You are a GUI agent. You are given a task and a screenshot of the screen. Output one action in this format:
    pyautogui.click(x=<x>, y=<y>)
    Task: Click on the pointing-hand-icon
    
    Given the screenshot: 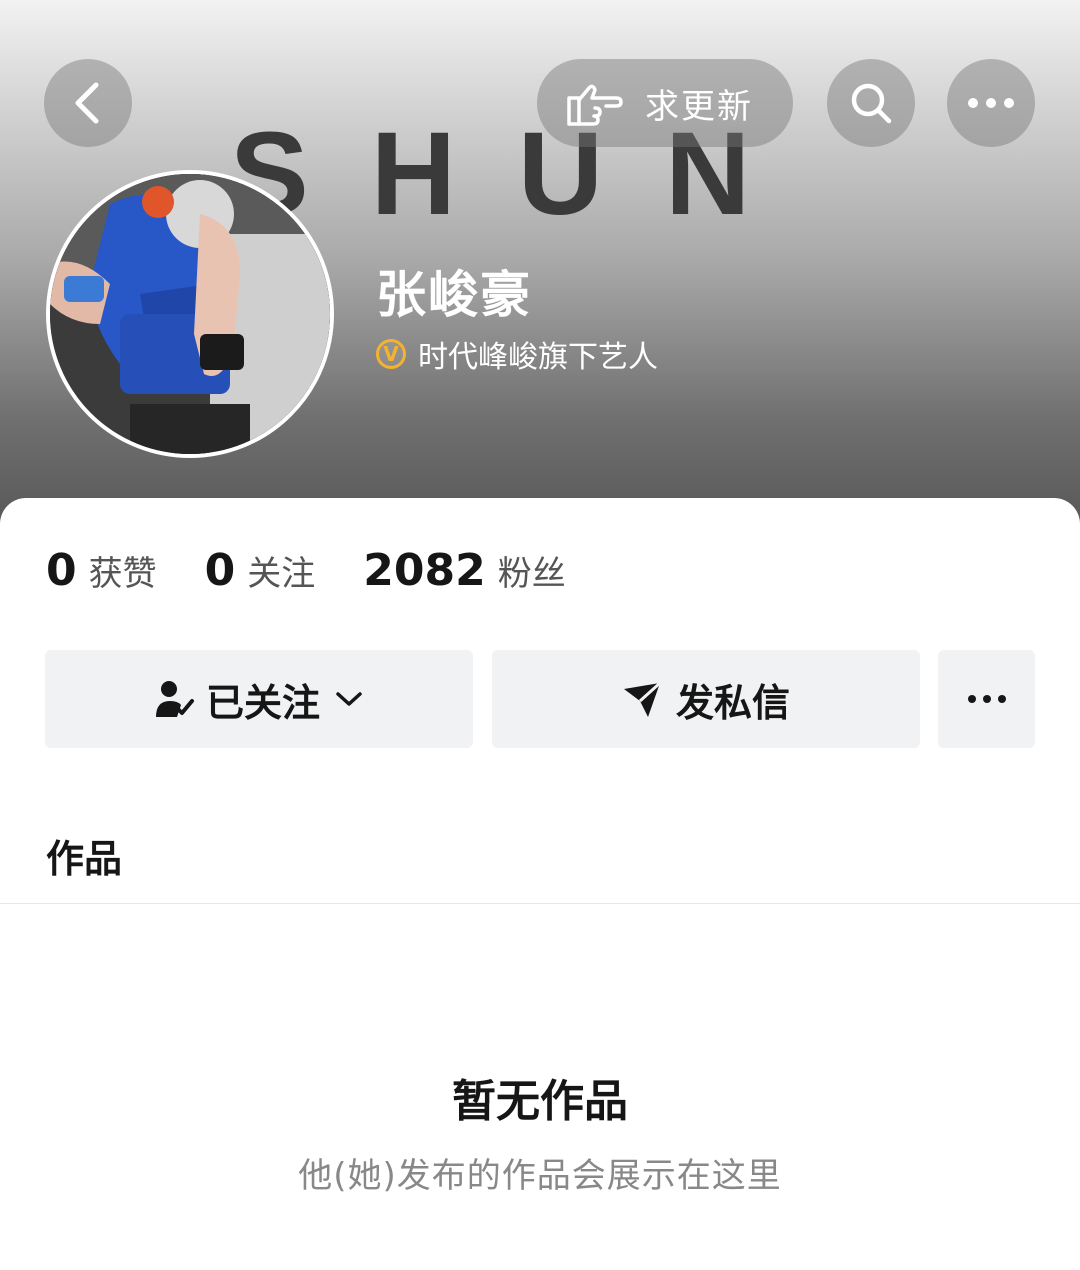 What is the action you would take?
    pyautogui.click(x=595, y=105)
    